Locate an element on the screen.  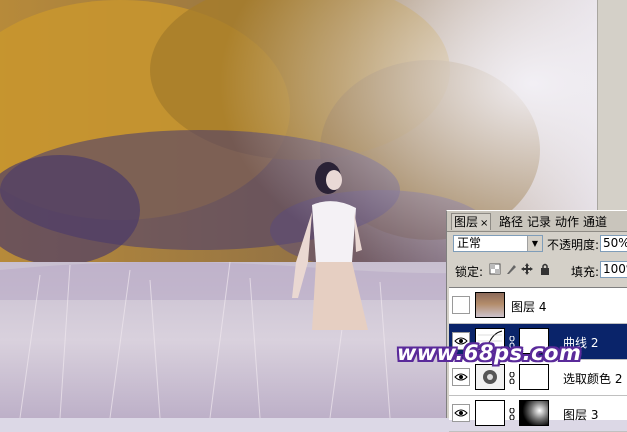
fill-field: 100% is located at coordinates (613, 269).